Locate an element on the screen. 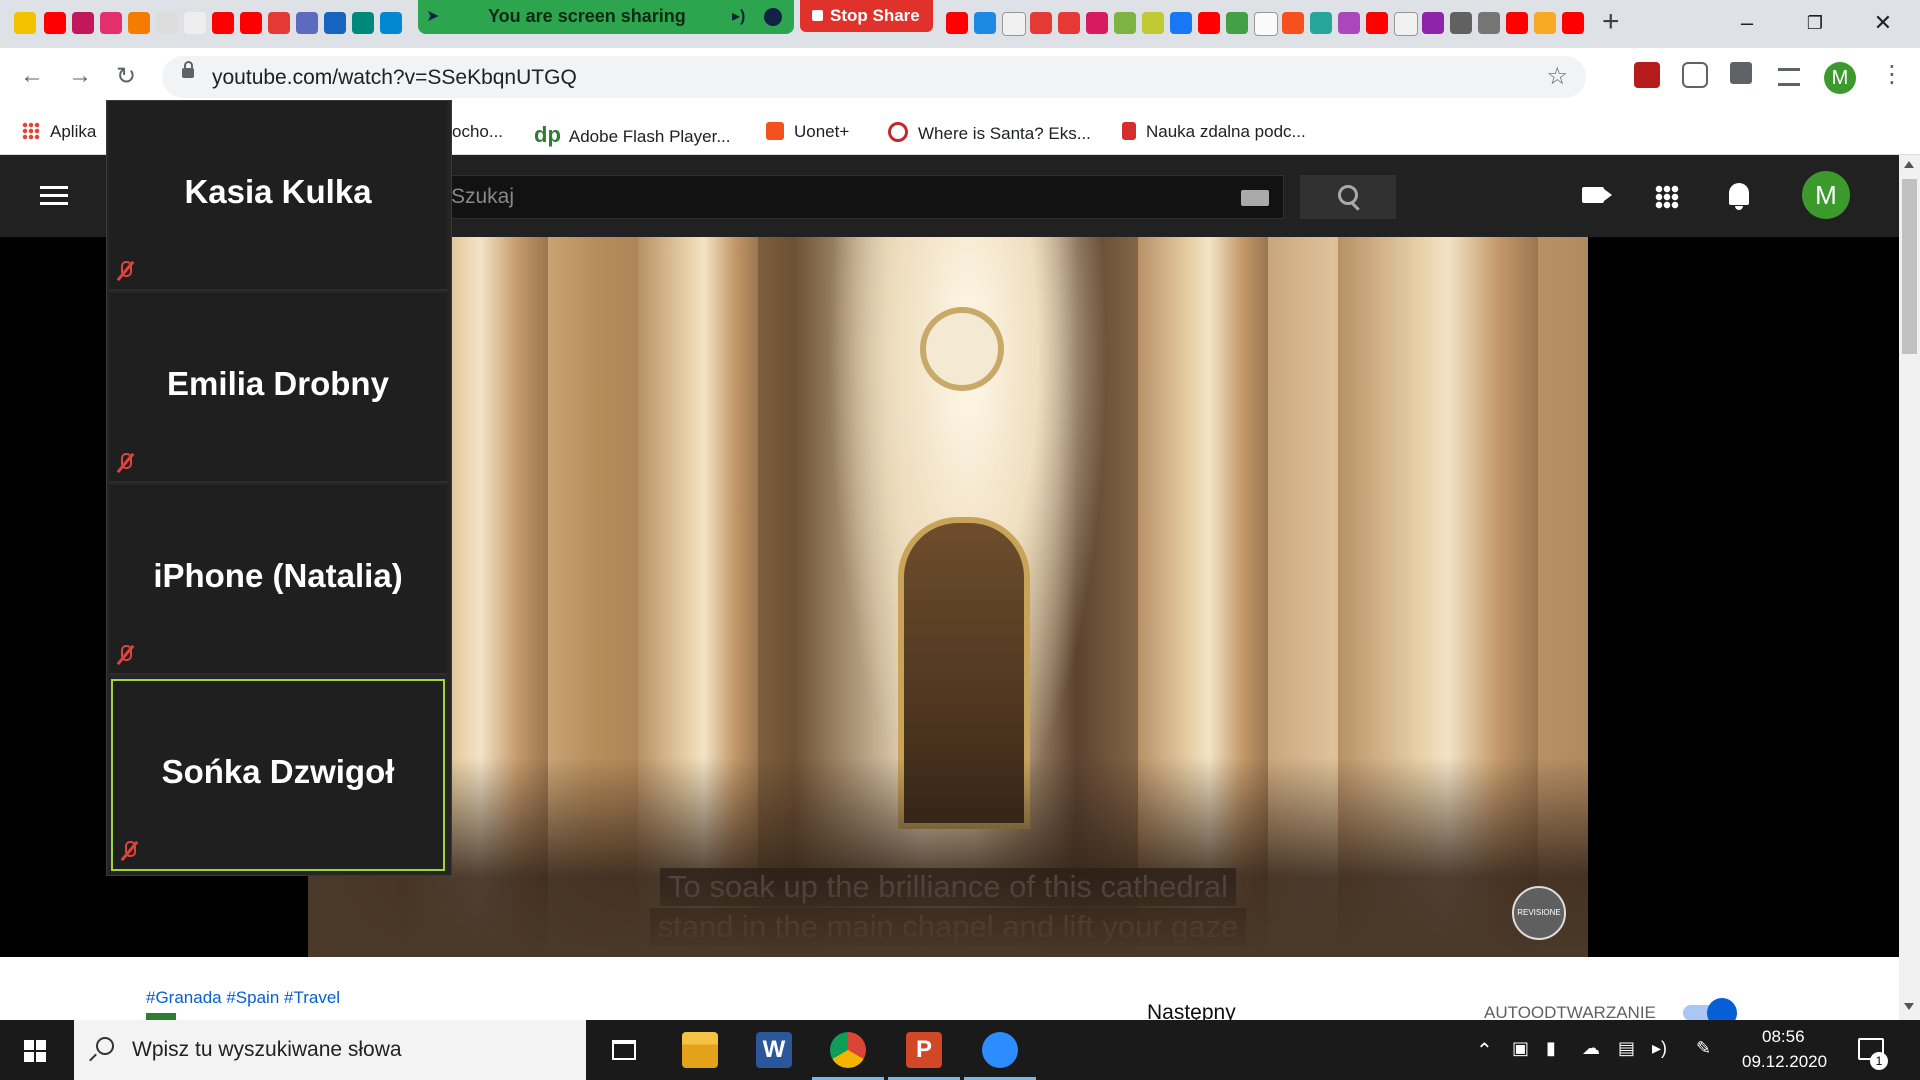 The height and width of the screenshot is (1080, 1920). bookmark-uonet: Uonet+ is located at coordinates (807, 132).